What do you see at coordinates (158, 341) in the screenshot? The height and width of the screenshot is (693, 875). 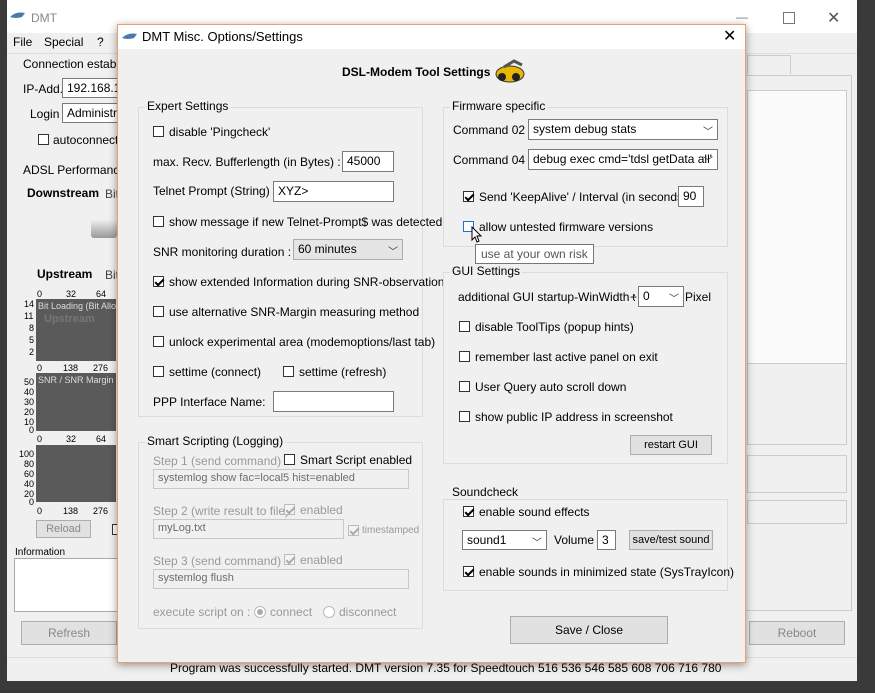 I see `unlock-experimental-checkbox` at bounding box center [158, 341].